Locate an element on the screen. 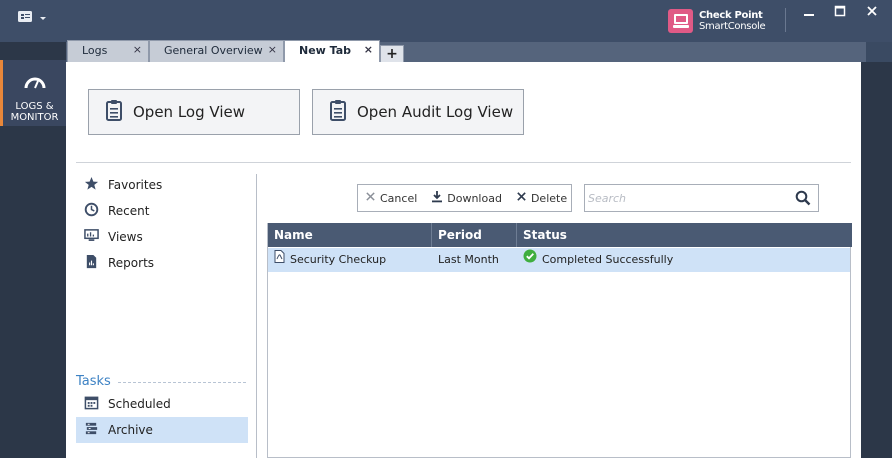 The height and width of the screenshot is (458, 892). row-period: Last Month is located at coordinates (468, 259).